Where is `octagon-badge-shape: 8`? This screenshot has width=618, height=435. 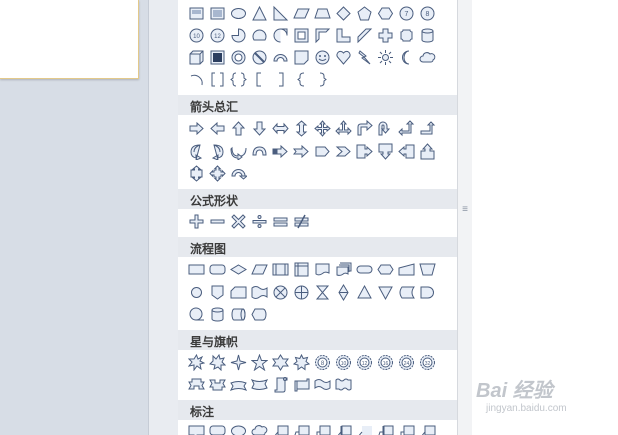 octagon-badge-shape: 8 is located at coordinates (427, 13).